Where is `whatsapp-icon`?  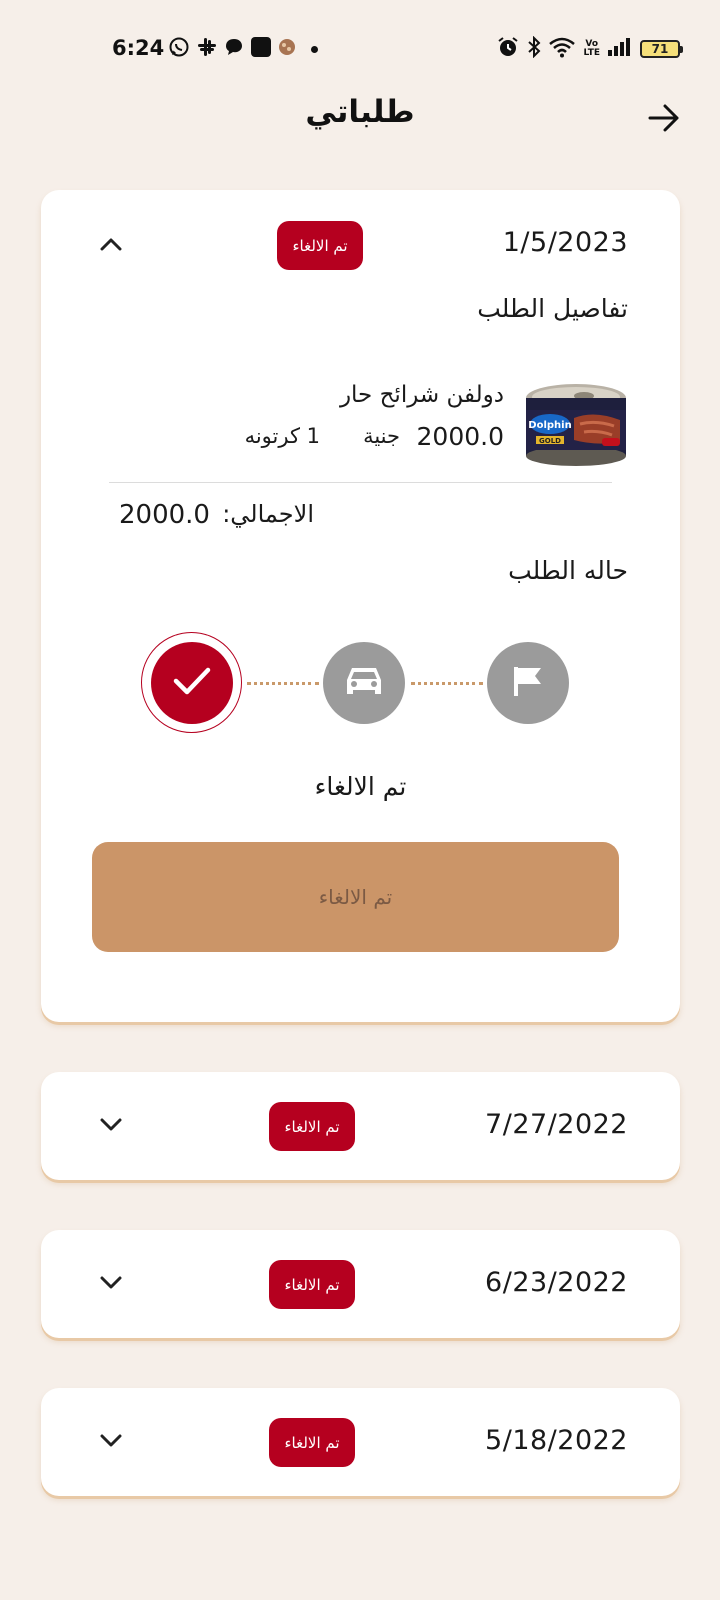
whatsapp-icon is located at coordinates (179, 49).